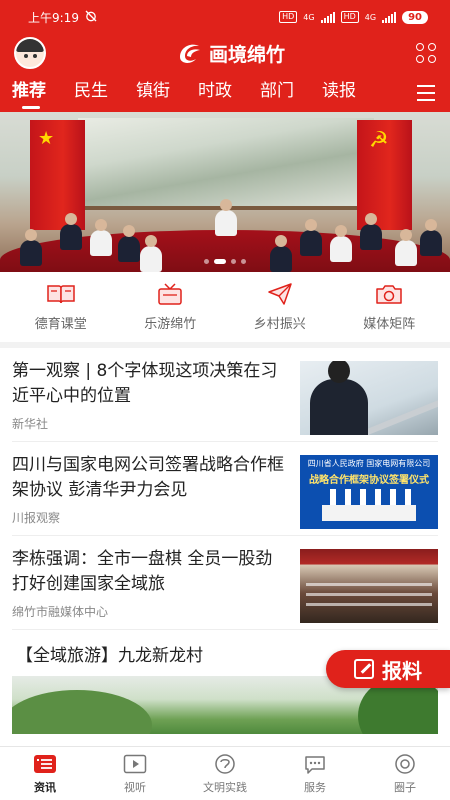 The width and height of the screenshot is (450, 800). Describe the element at coordinates (327, 17) in the screenshot. I see `signal-icon` at that location.